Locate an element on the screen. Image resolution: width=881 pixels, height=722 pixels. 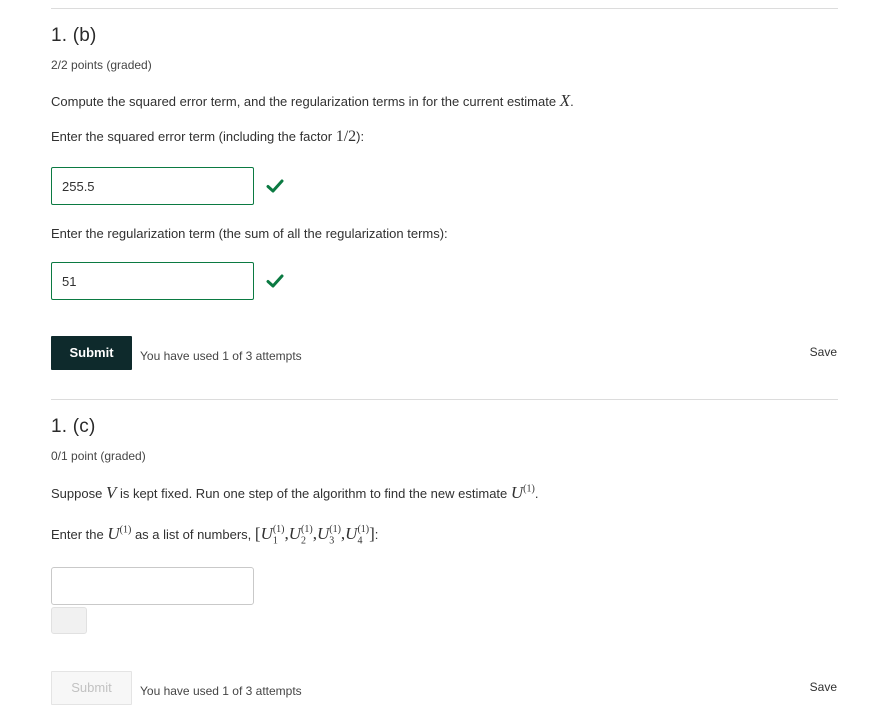
math-u1: U(1) is located at coordinates (522, 492).